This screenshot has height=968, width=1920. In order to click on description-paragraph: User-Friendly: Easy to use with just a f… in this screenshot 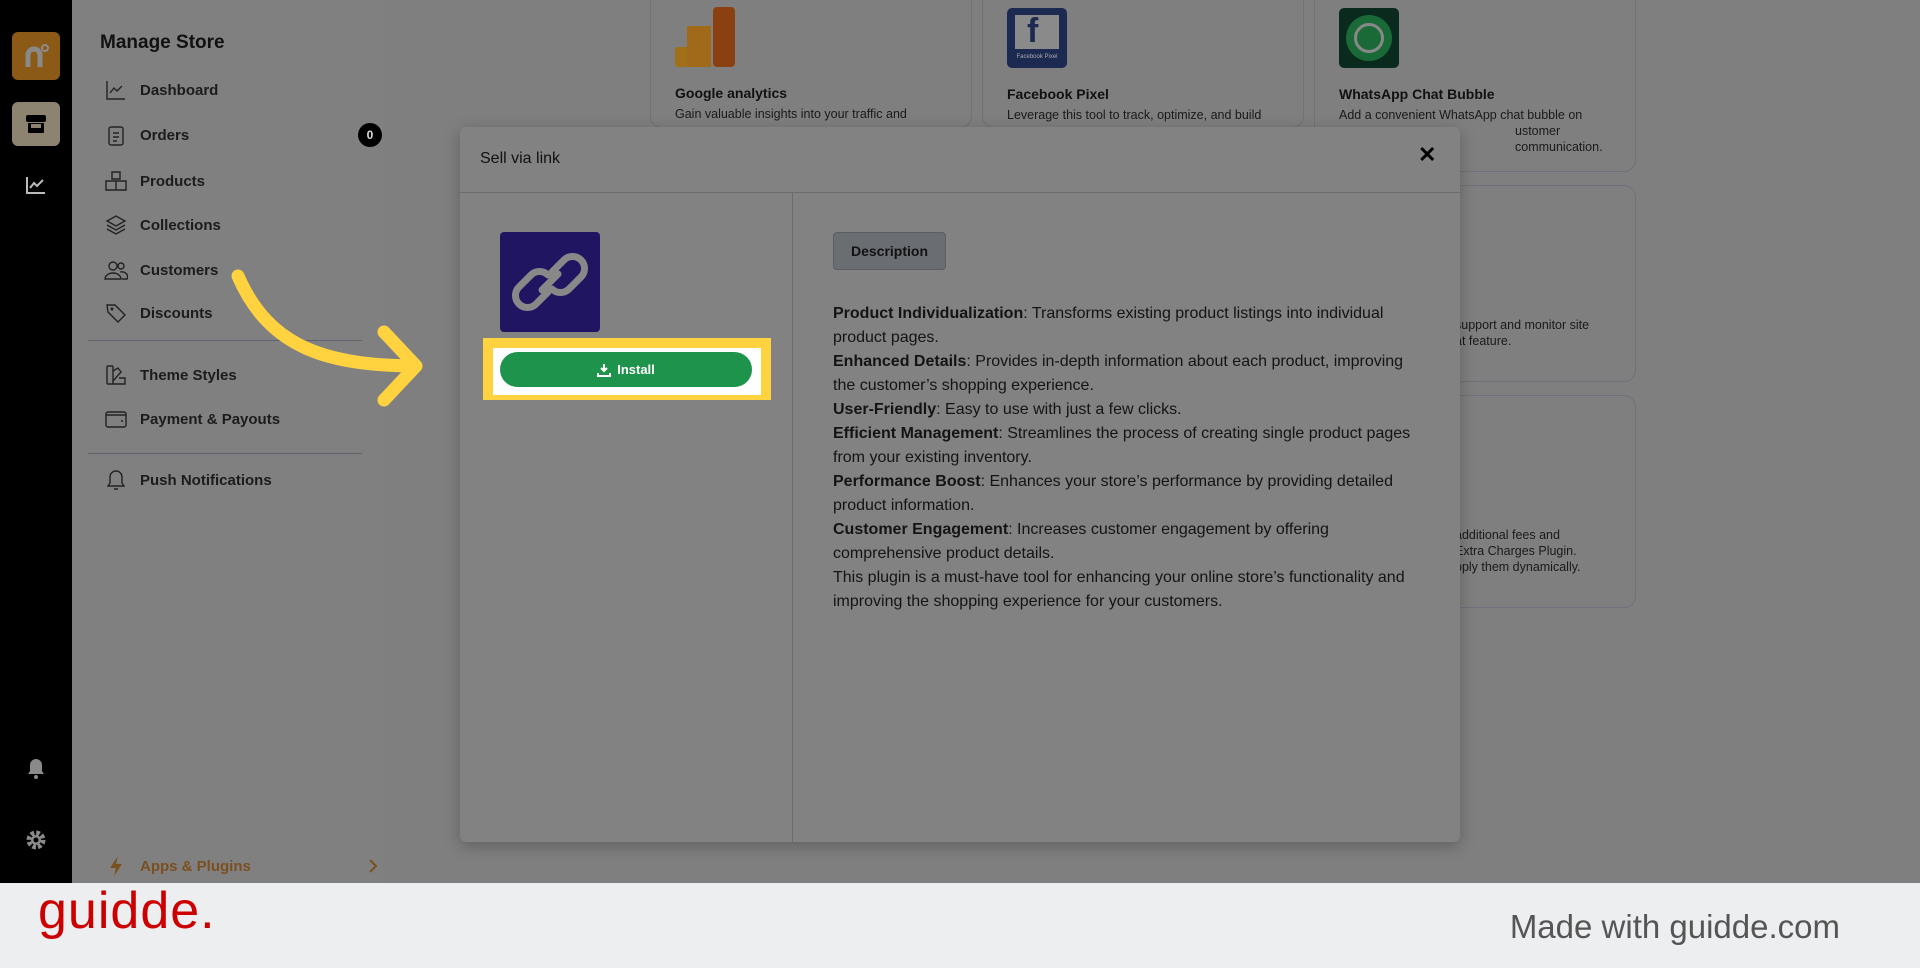, I will do `click(1128, 410)`.